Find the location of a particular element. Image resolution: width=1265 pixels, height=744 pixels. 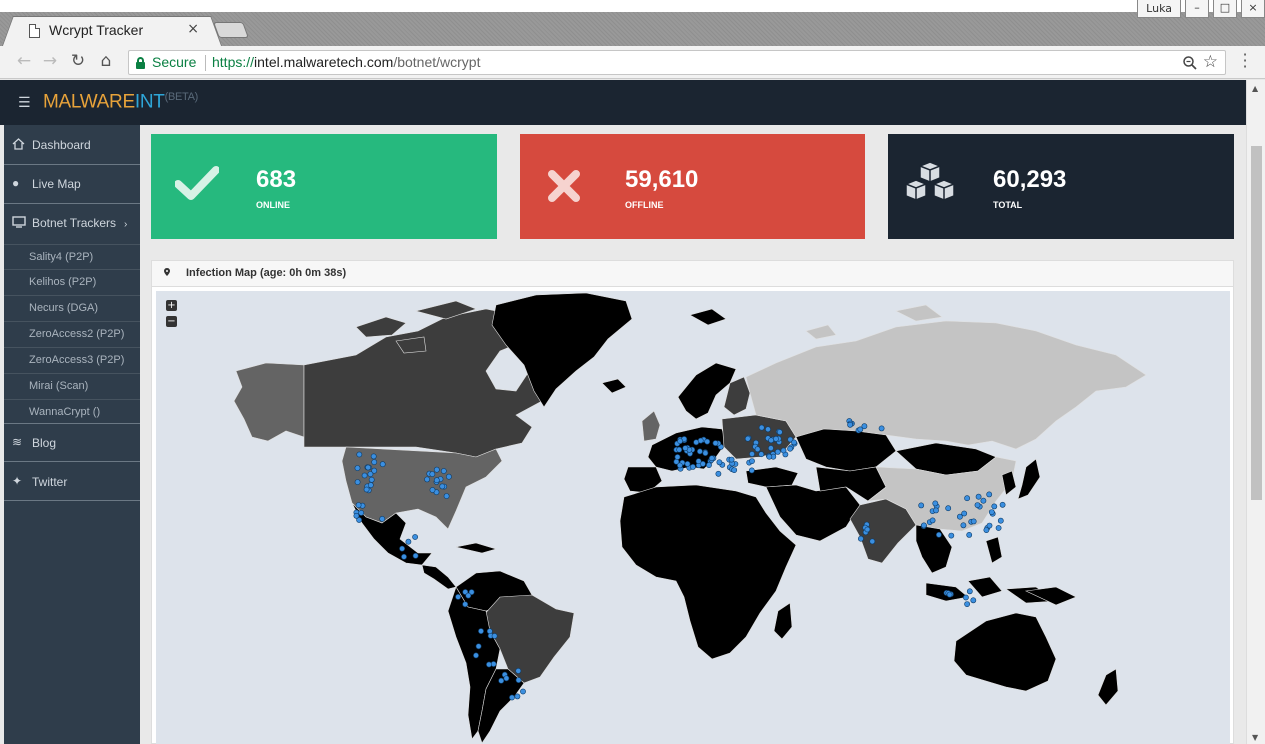

map-region-new-zealand is located at coordinates (1108, 687).